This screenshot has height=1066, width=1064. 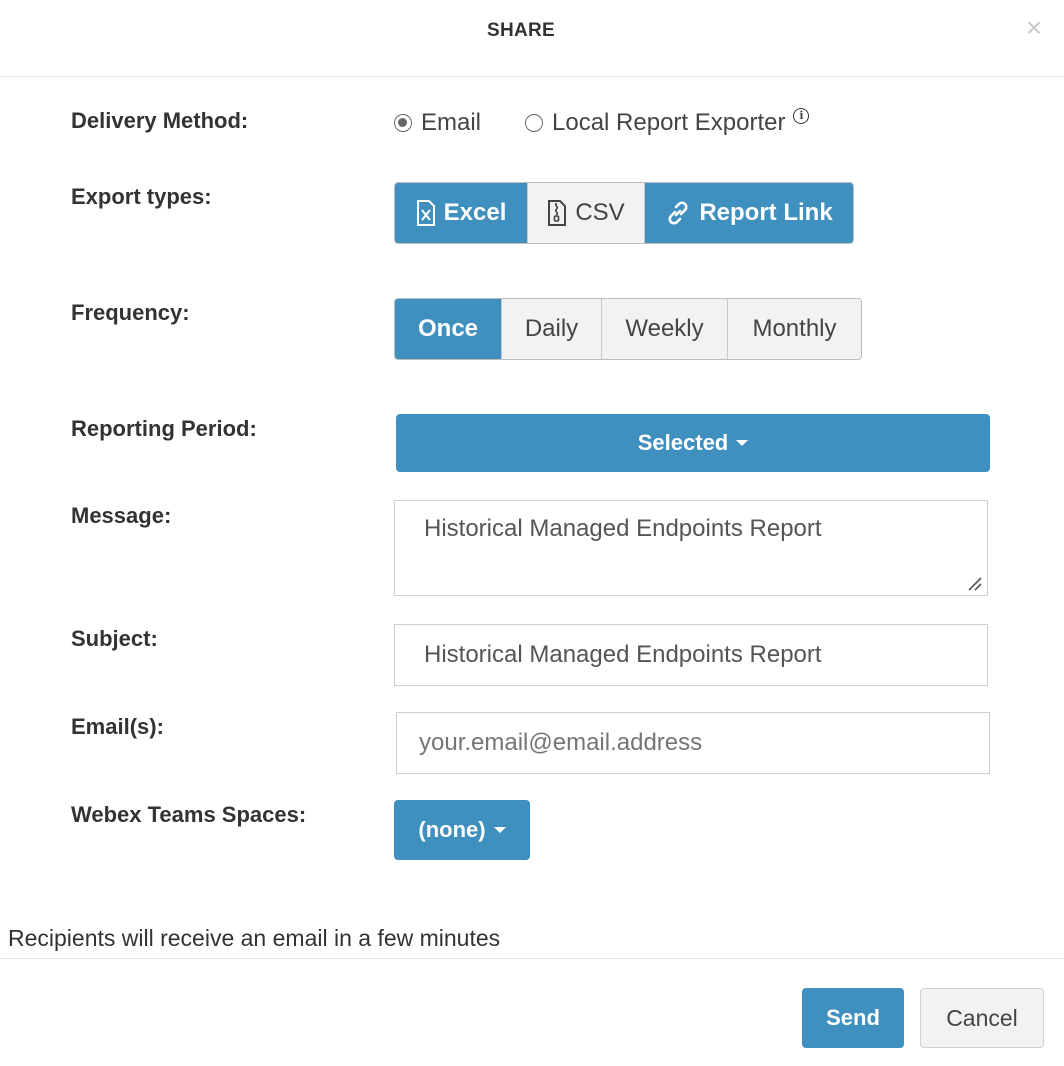 What do you see at coordinates (141, 196) in the screenshot?
I see `export-types-label: Export types:` at bounding box center [141, 196].